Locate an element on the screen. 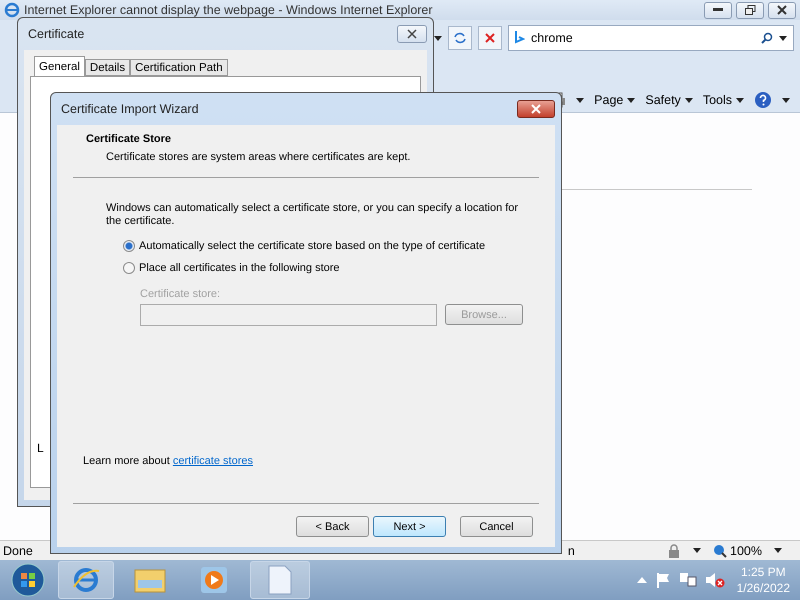 The height and width of the screenshot is (600, 800). caret-up-icon is located at coordinates (641, 580).